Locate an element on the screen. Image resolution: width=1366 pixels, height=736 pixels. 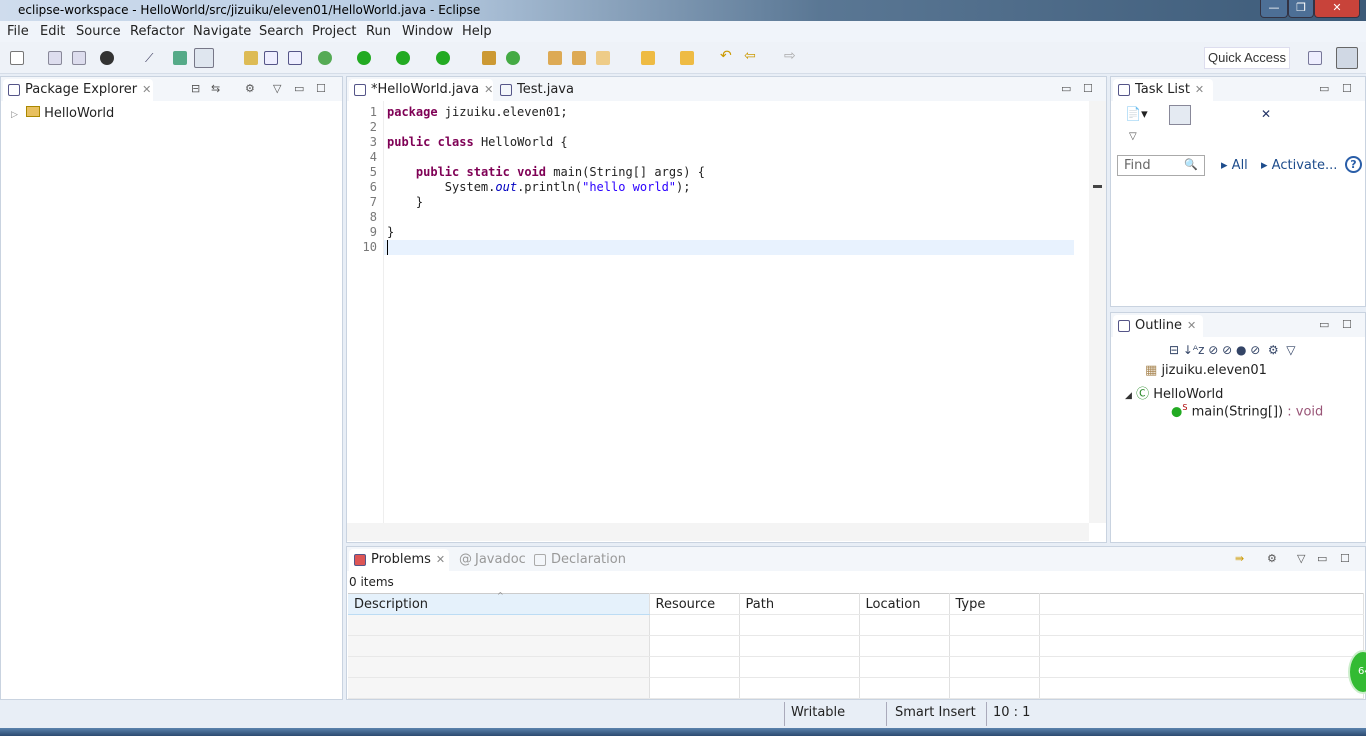
menu-run: Run is located at coordinates (378, 31).